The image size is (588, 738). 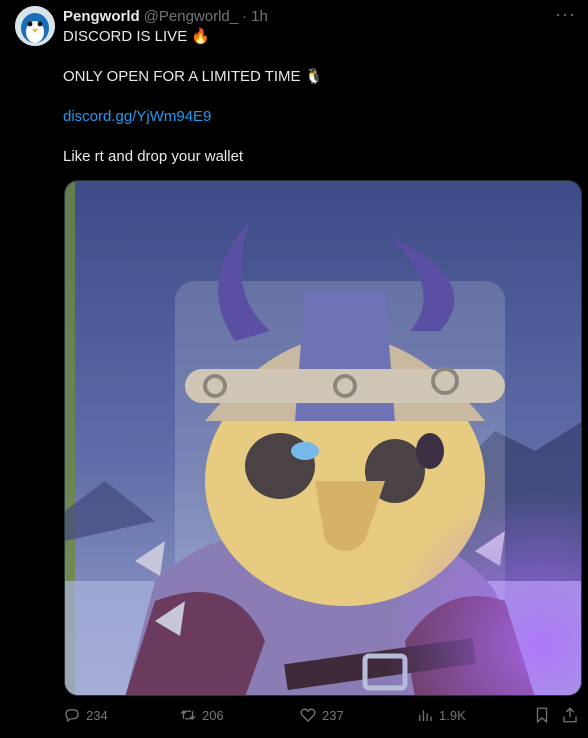 What do you see at coordinates (182, 76) in the screenshot?
I see `post-line-2-text: ONLY OPEN FOR A LIMITED TIME` at bounding box center [182, 76].